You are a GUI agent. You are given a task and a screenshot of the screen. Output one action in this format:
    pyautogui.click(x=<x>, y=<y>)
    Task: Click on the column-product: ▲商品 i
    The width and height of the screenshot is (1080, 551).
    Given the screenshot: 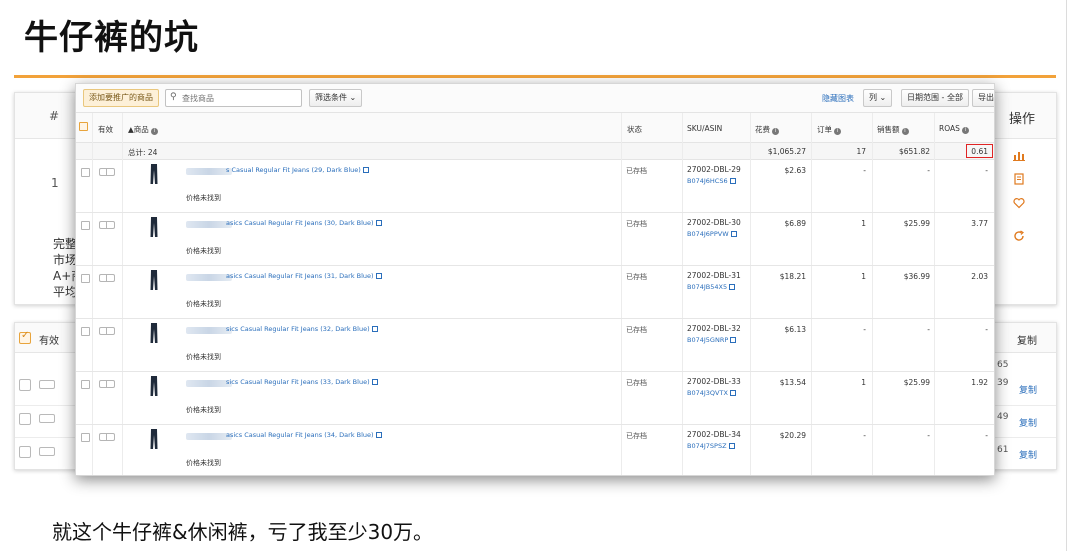 What is the action you would take?
    pyautogui.click(x=143, y=129)
    